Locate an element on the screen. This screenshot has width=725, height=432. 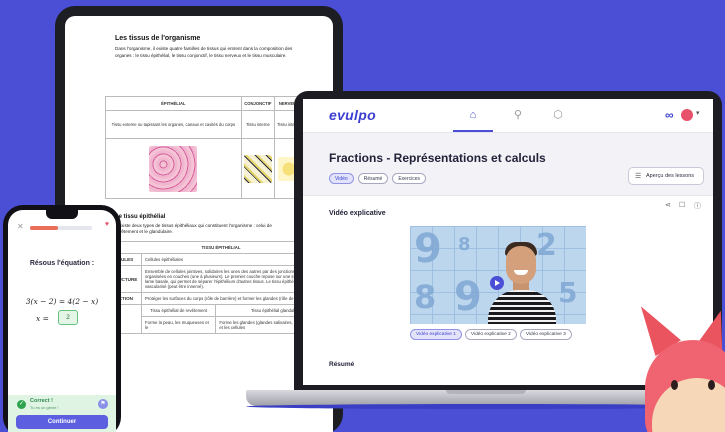
comment-icon: ☐ is located at coordinates (682, 205).